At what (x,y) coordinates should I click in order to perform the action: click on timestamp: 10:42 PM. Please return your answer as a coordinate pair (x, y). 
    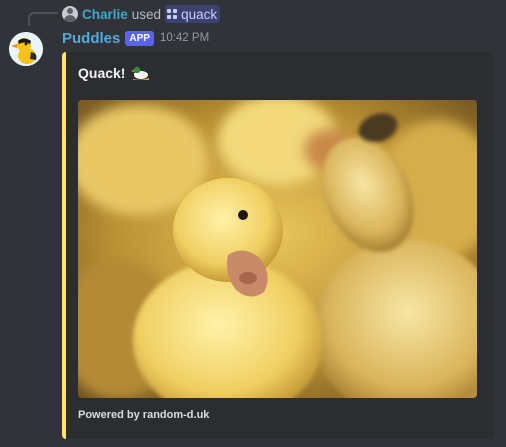
    Looking at the image, I should click on (184, 38).